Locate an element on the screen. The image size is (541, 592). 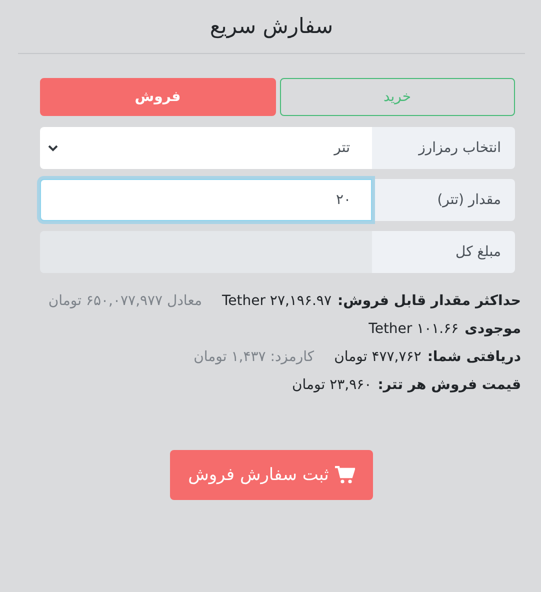
currency-select: تتر is located at coordinates (206, 148).